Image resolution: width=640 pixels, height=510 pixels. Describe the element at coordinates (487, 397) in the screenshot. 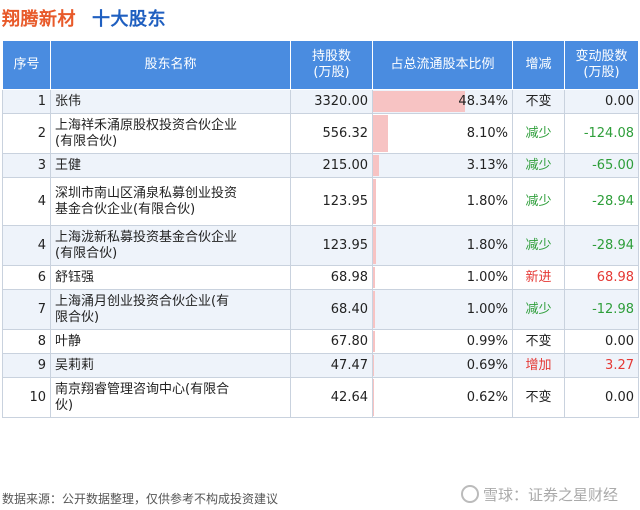

I see `ratio-value: 0.62%` at that location.